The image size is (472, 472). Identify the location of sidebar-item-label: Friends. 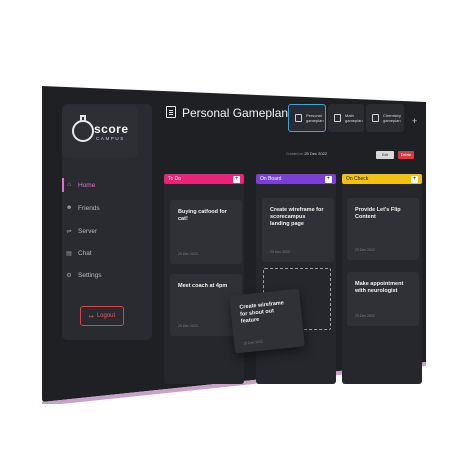
(89, 208).